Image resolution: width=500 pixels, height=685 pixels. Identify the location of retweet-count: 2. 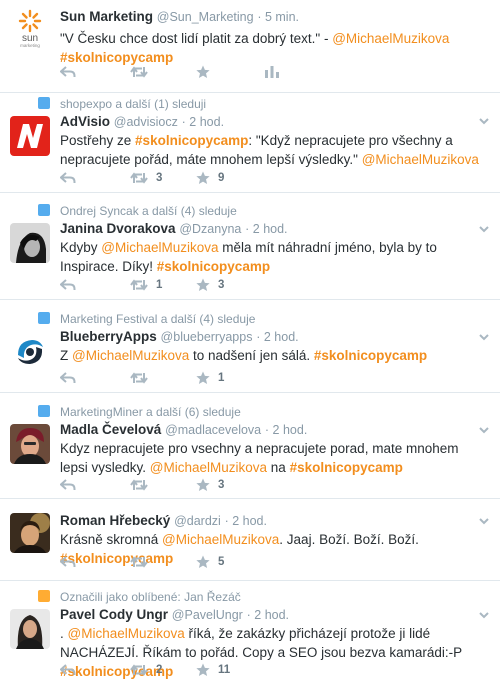
(159, 670).